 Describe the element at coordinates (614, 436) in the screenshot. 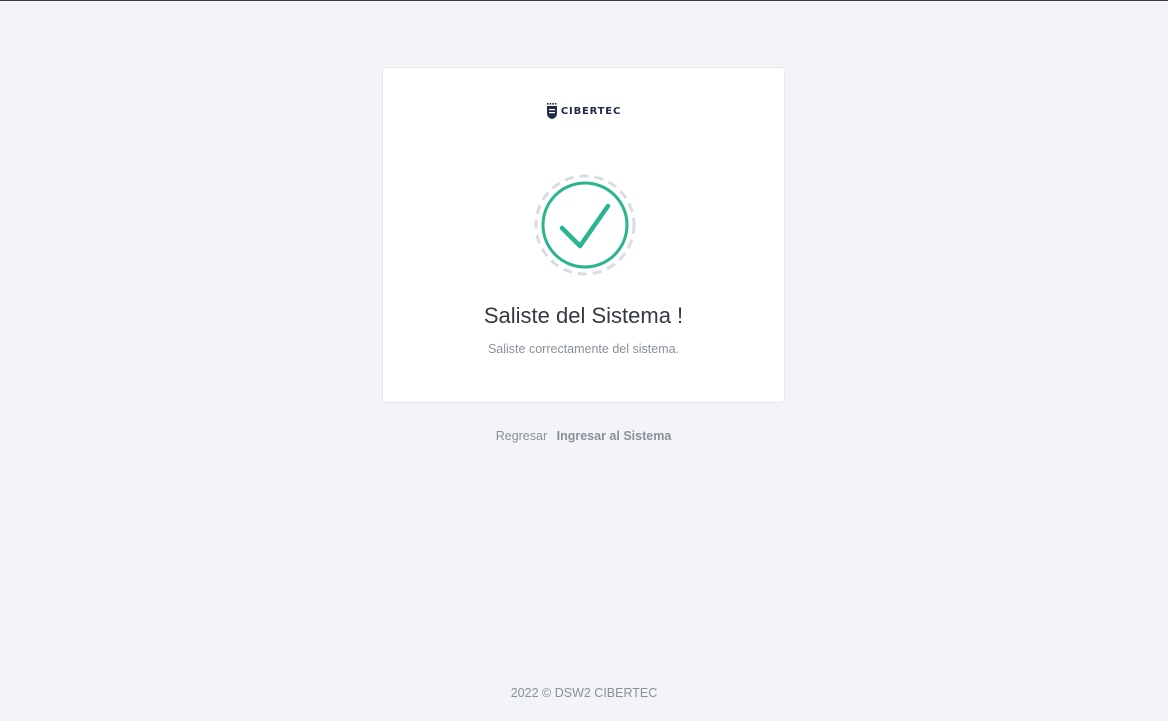

I see `signin-link: Ingresar al Sistema` at that location.